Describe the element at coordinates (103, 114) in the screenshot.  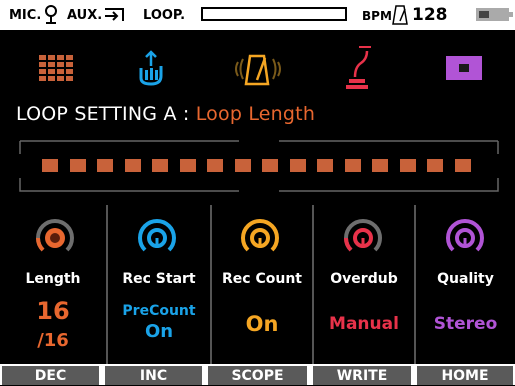
I see `title-prefix: LOOP SETTING A :` at that location.